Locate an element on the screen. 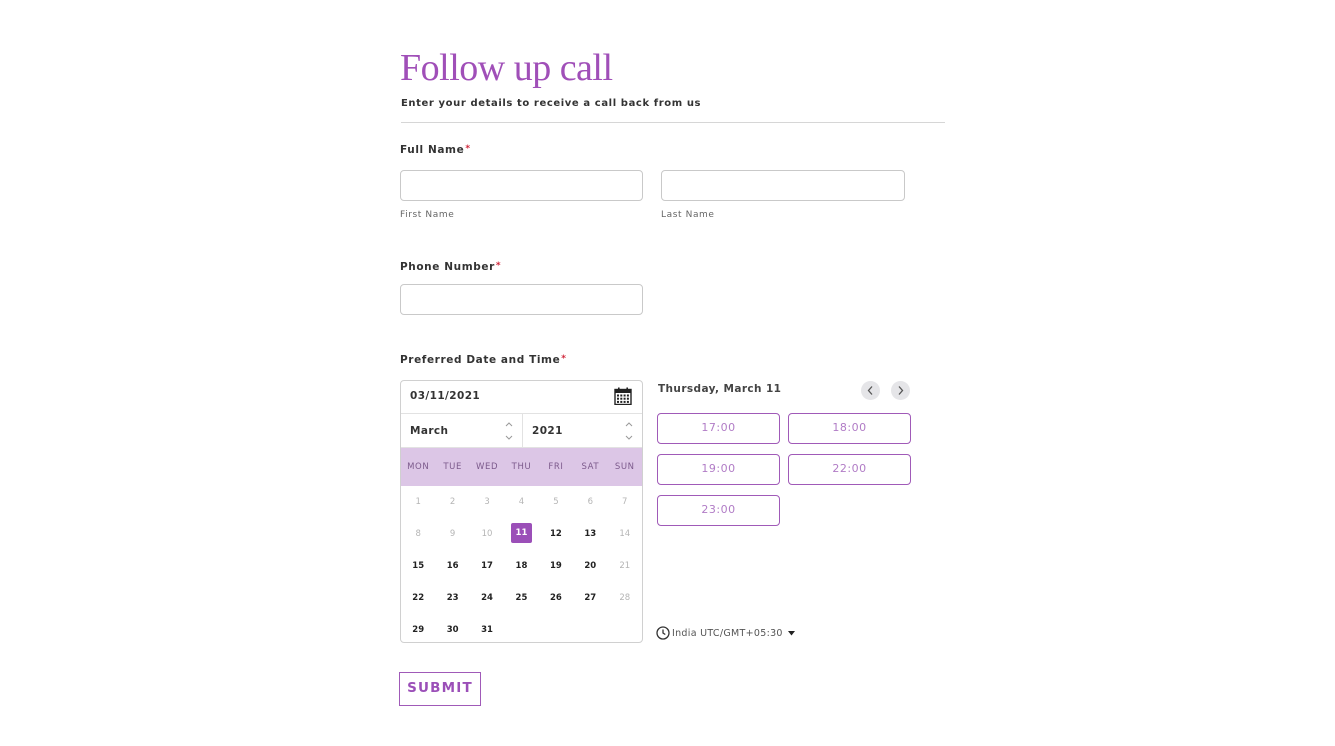 This screenshot has width=1335, height=746. year-stepper-icon is located at coordinates (629, 431).